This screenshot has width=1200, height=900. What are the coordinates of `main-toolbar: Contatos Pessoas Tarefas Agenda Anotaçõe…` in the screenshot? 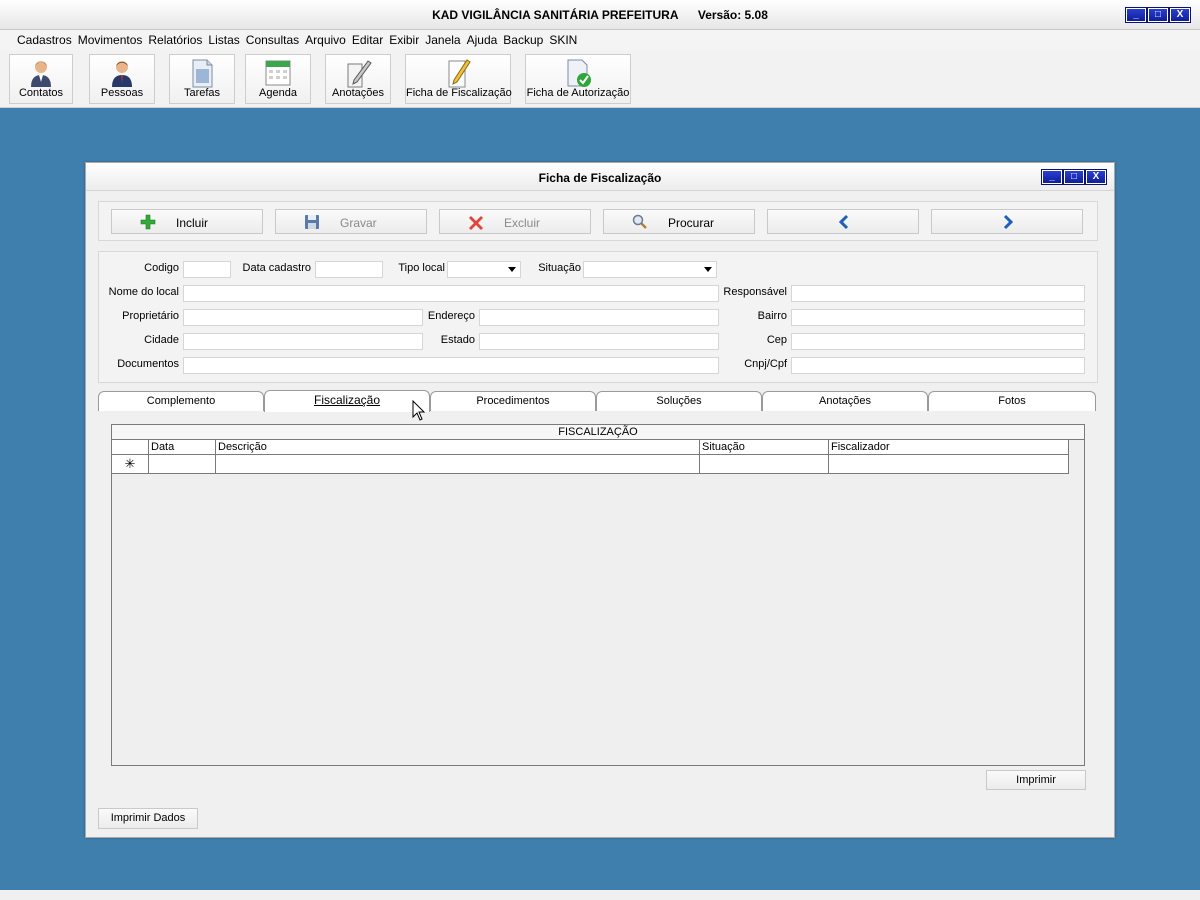 It's located at (600, 79).